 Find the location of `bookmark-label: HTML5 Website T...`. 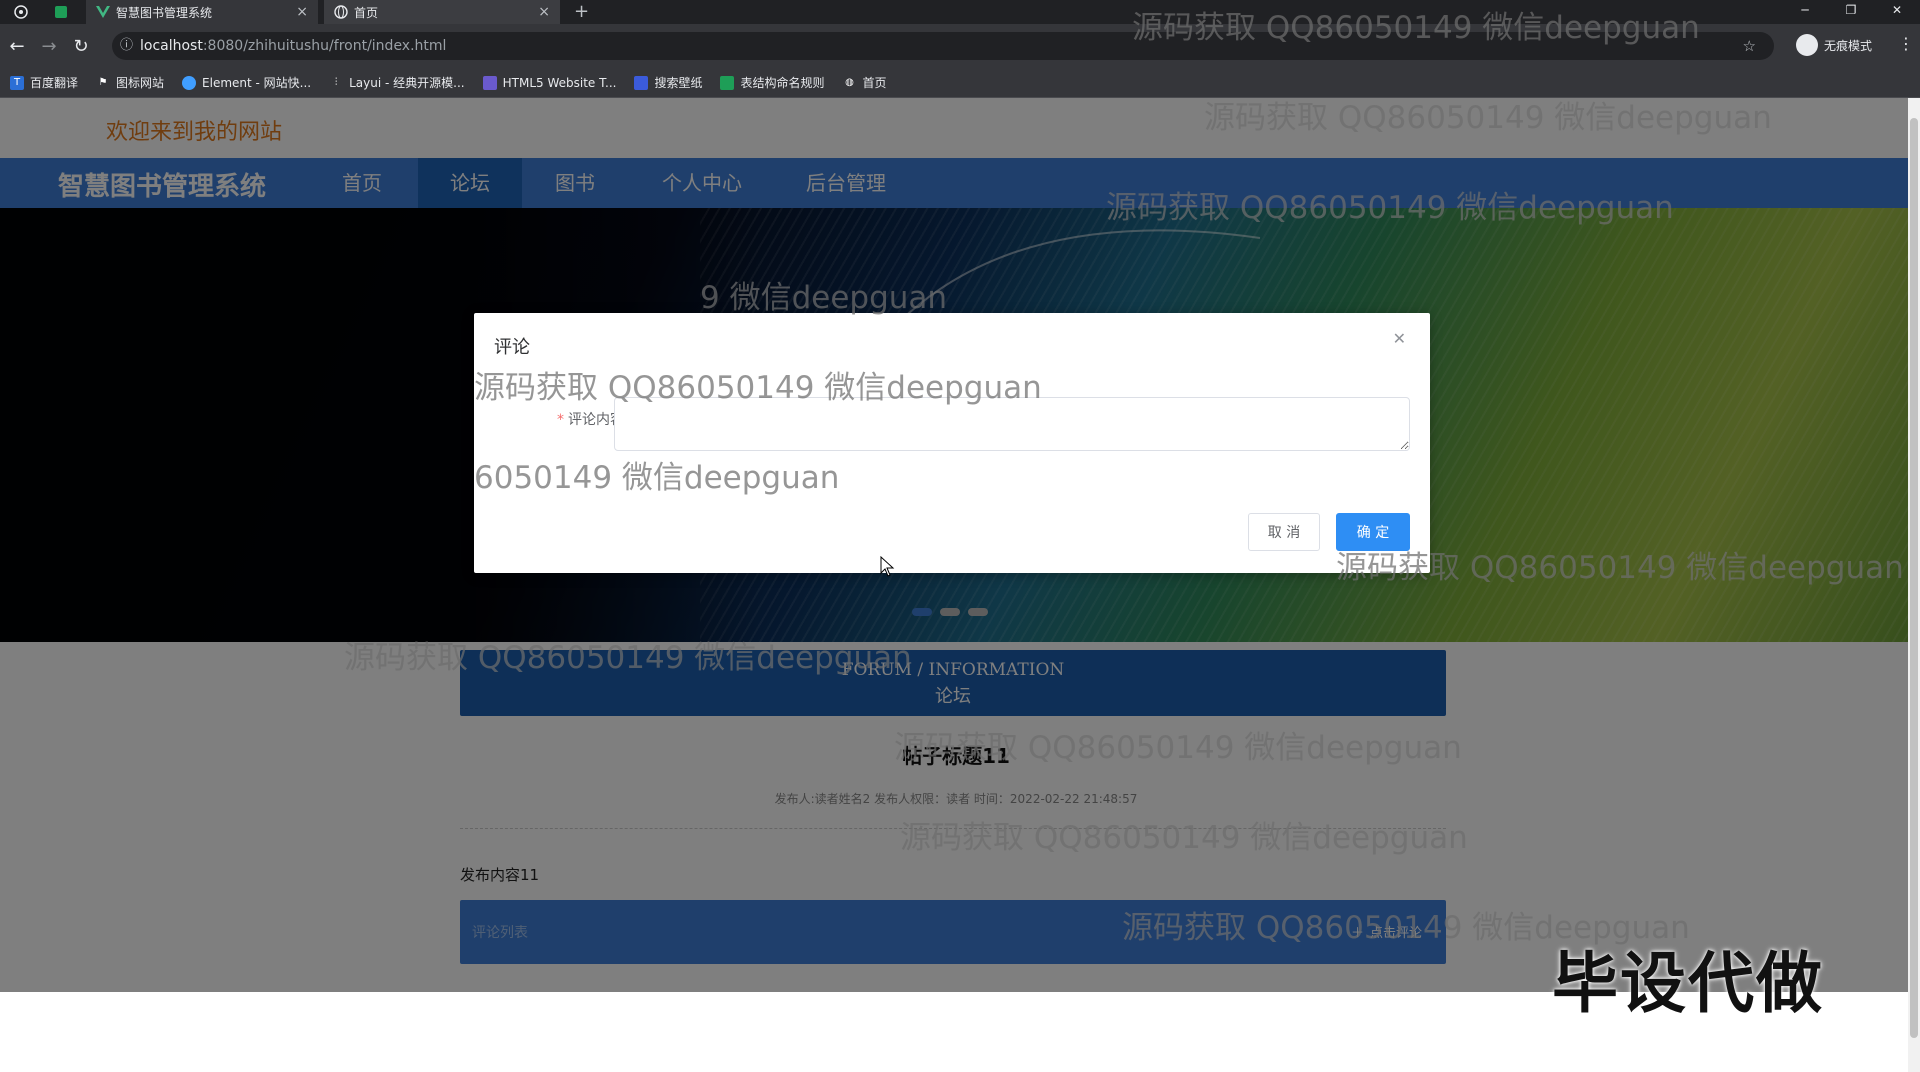

bookmark-label: HTML5 Website T... is located at coordinates (559, 82).